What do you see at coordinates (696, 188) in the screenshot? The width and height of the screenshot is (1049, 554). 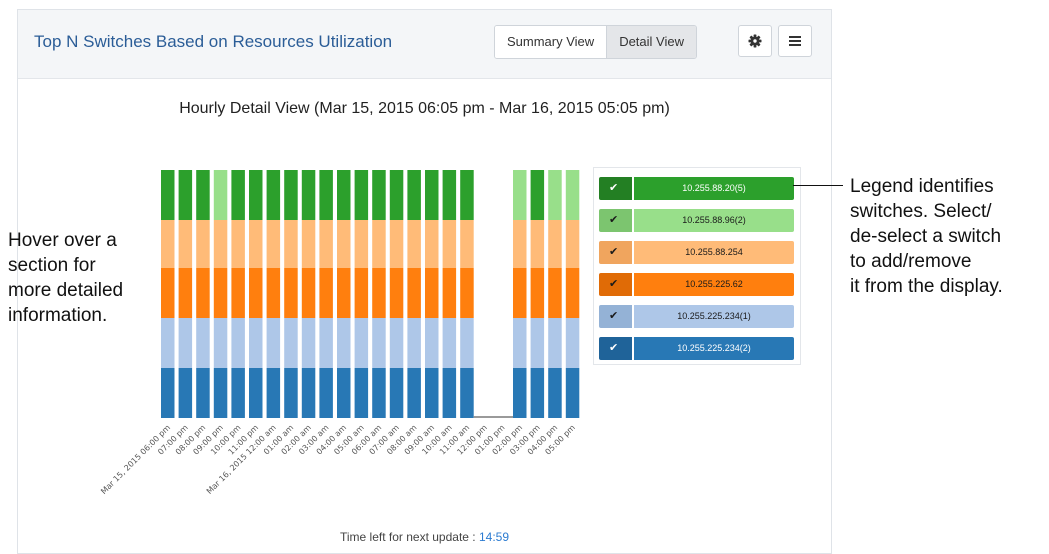 I see `legend-item: ✔ 10.255.88.20(5)` at bounding box center [696, 188].